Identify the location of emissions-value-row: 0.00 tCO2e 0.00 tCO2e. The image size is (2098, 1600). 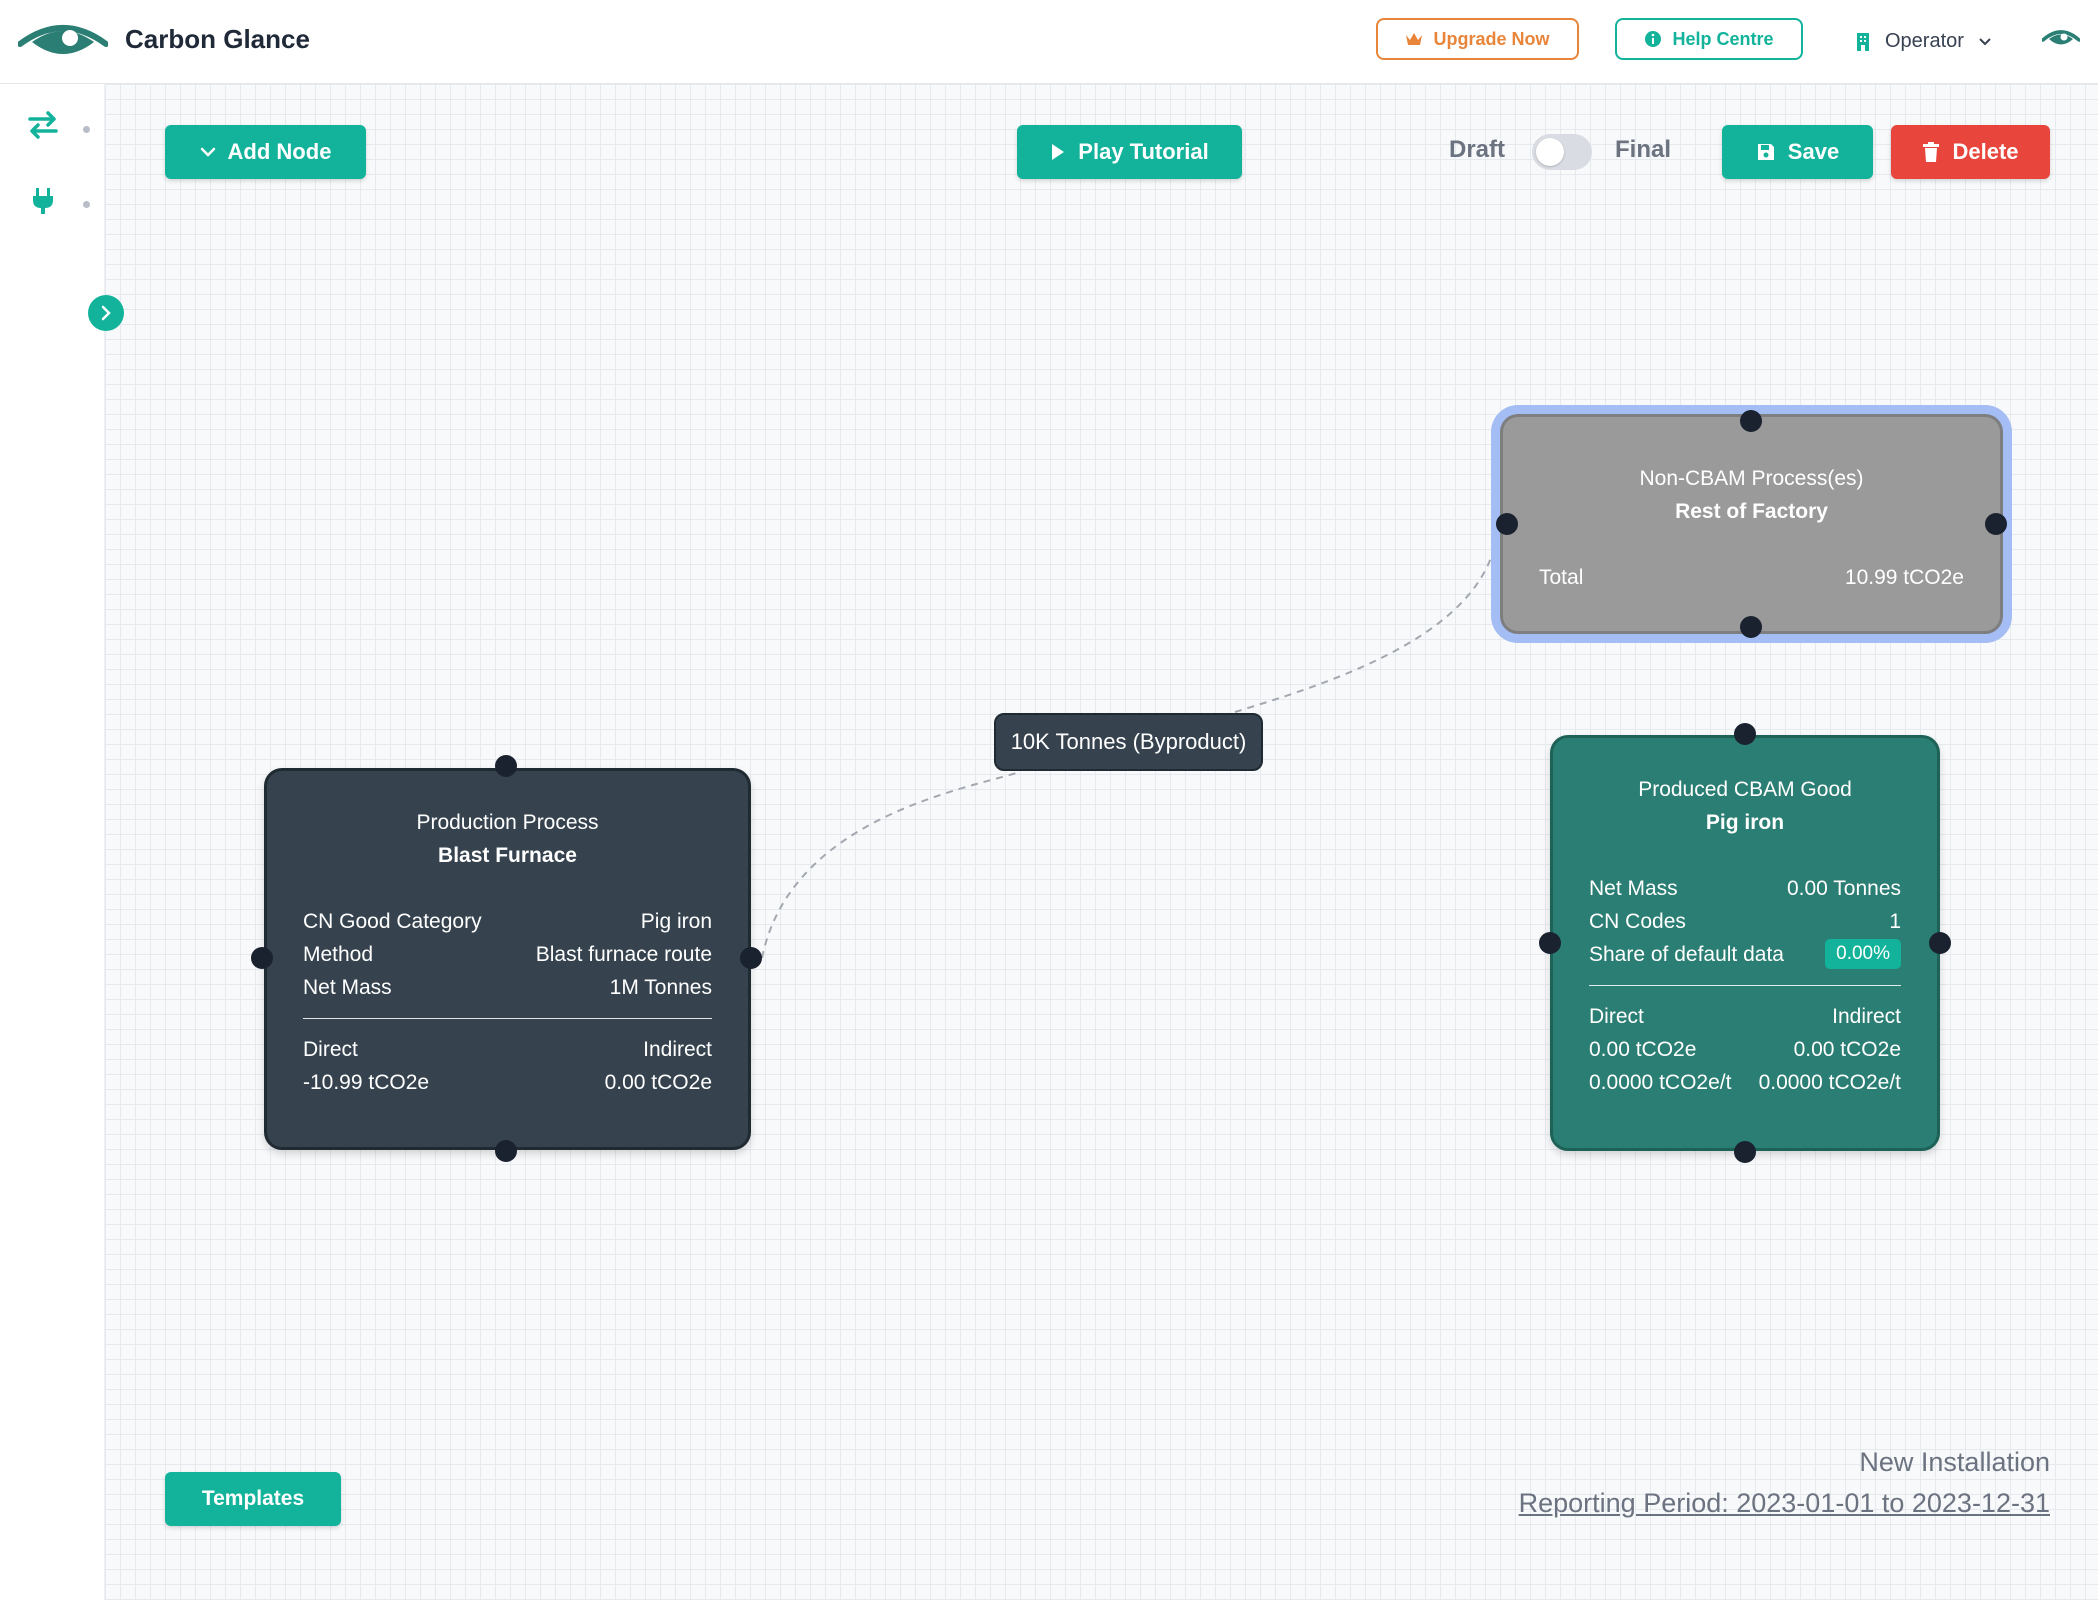
(1745, 1049).